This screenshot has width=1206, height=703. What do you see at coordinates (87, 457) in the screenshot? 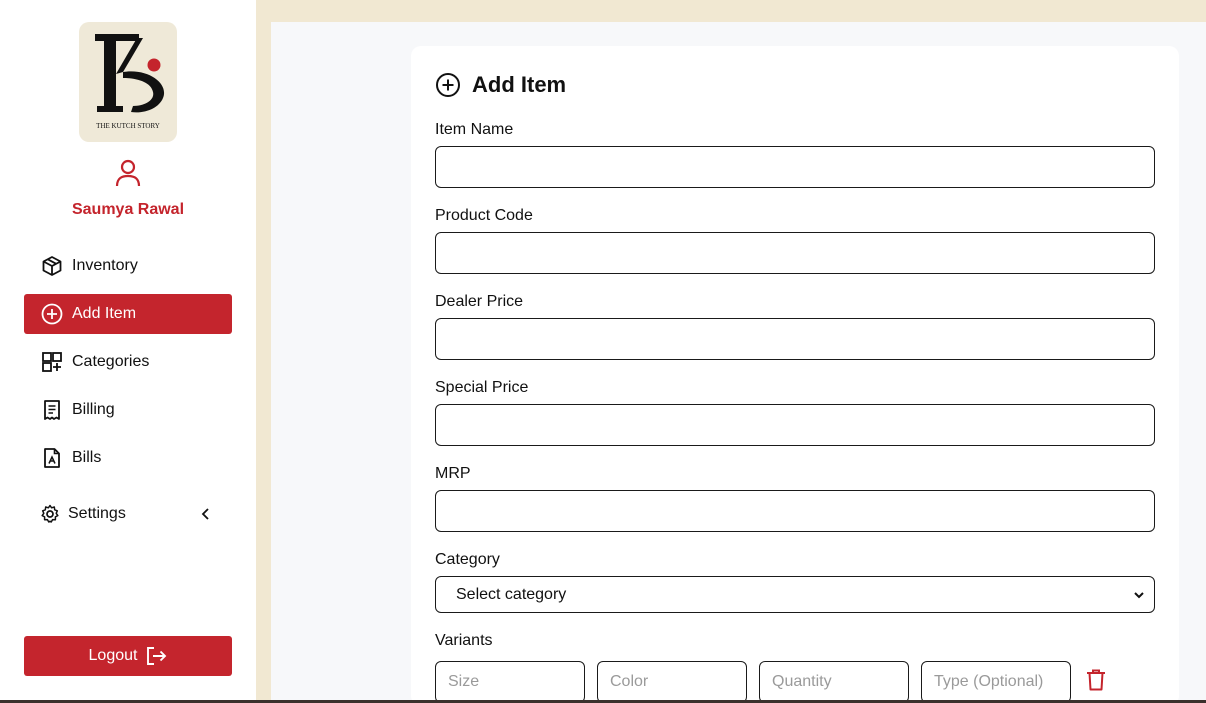
I see `sidebar-item-label: Bills` at bounding box center [87, 457].